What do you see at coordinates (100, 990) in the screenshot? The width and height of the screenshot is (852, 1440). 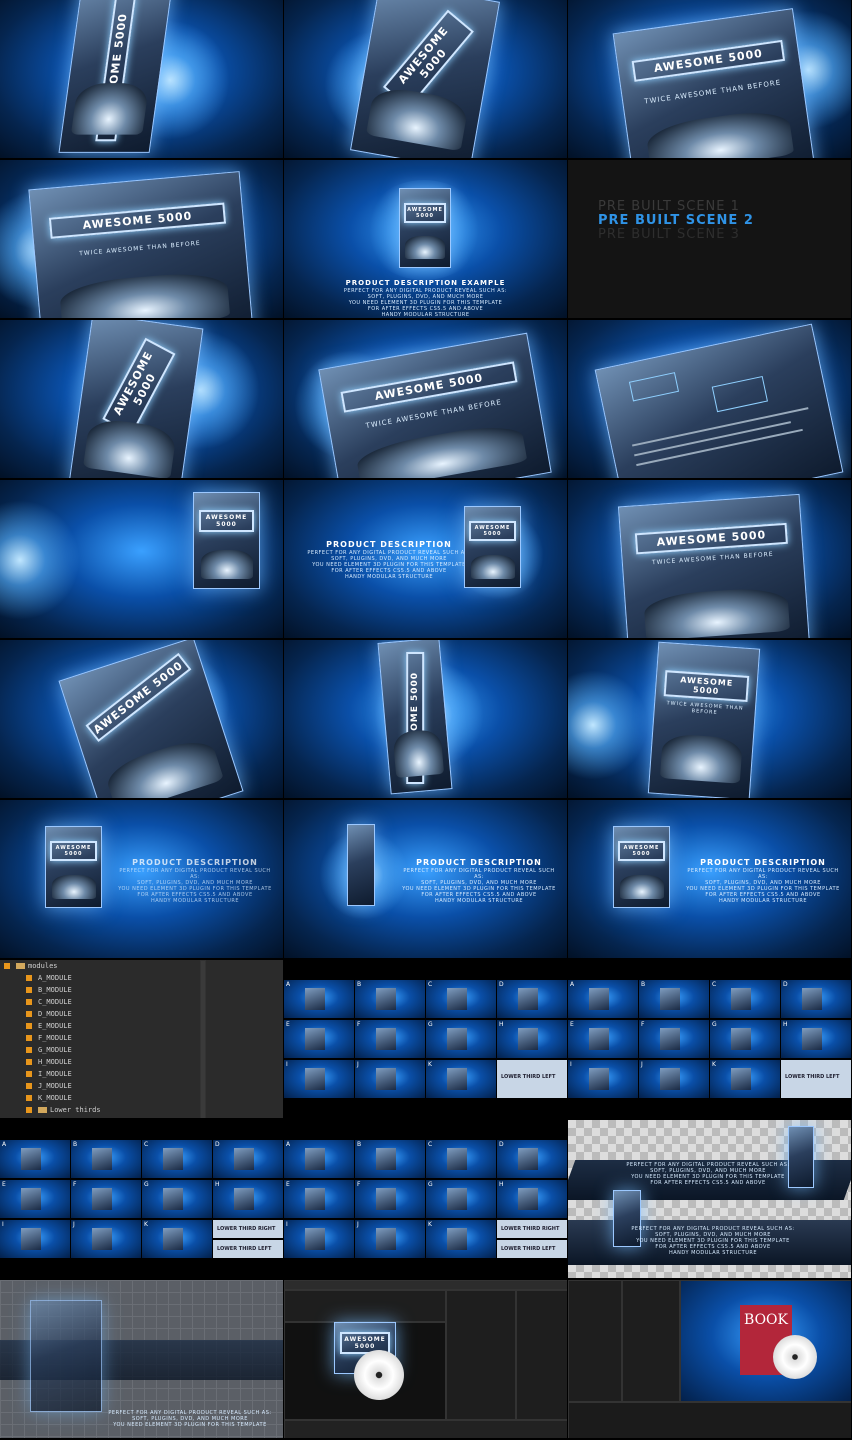 I see `tree-item: B_MODULE` at bounding box center [100, 990].